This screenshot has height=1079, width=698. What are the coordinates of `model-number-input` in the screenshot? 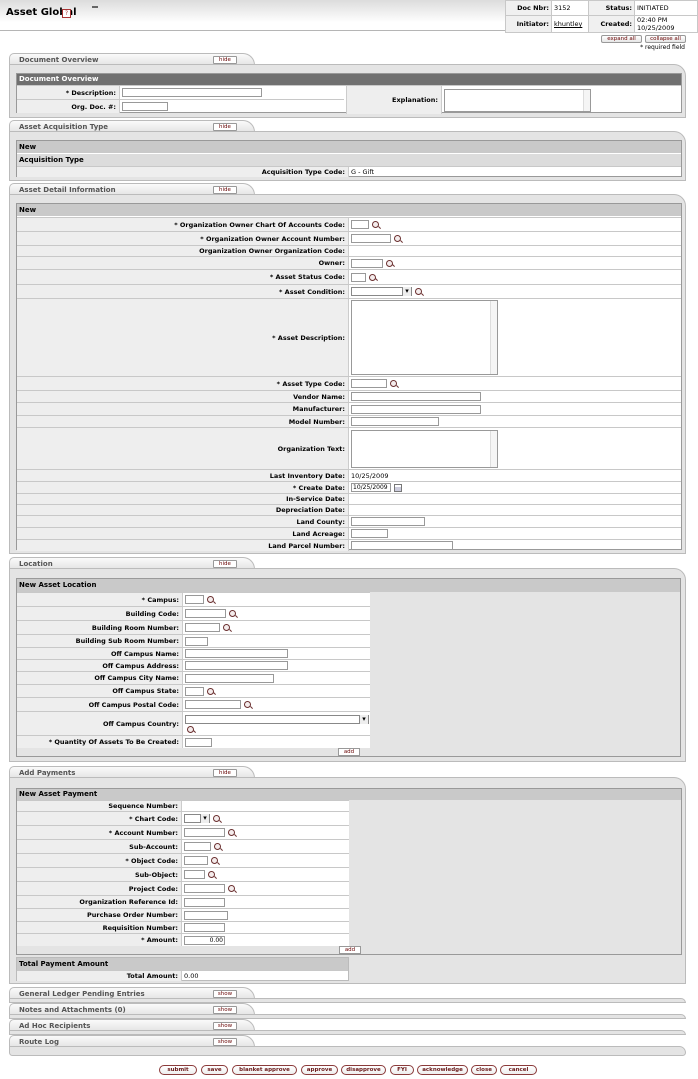 It's located at (395, 421).